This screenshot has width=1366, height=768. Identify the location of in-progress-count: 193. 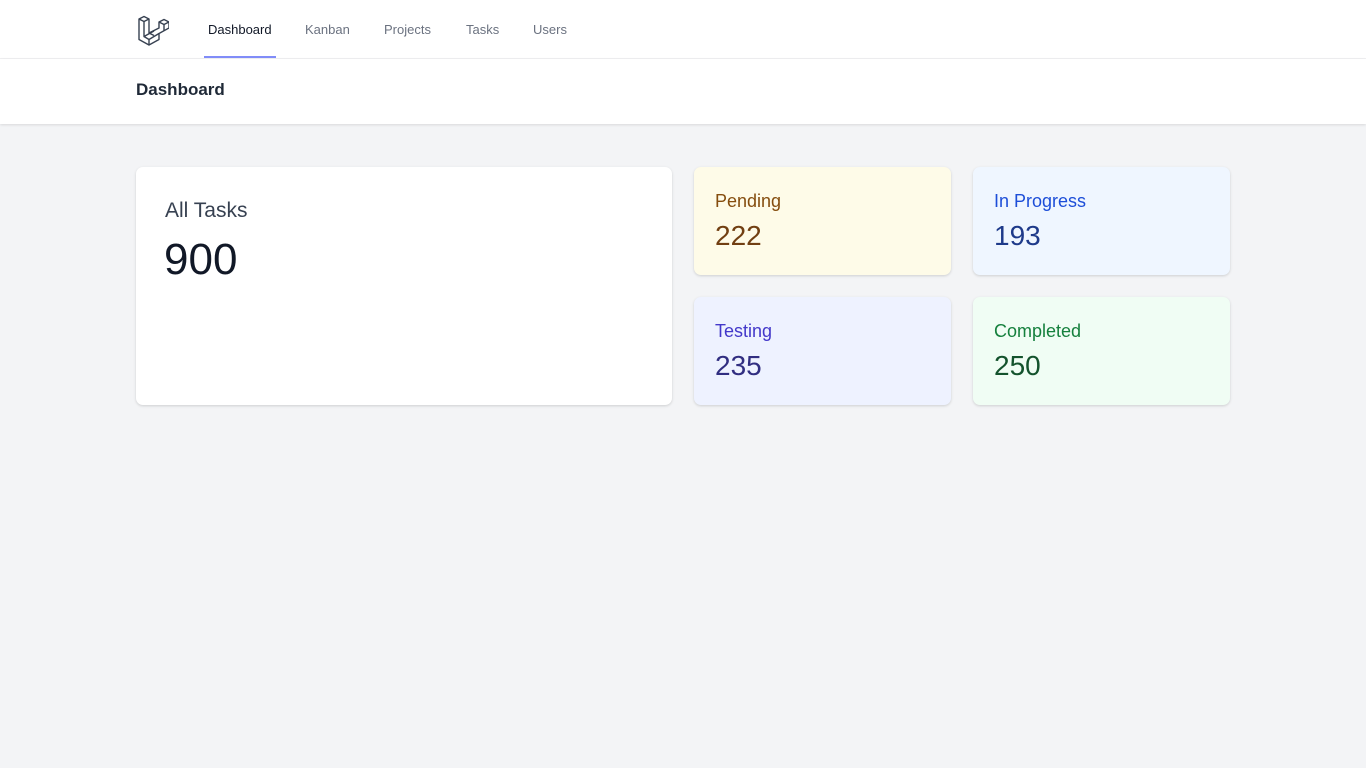
(1017, 235).